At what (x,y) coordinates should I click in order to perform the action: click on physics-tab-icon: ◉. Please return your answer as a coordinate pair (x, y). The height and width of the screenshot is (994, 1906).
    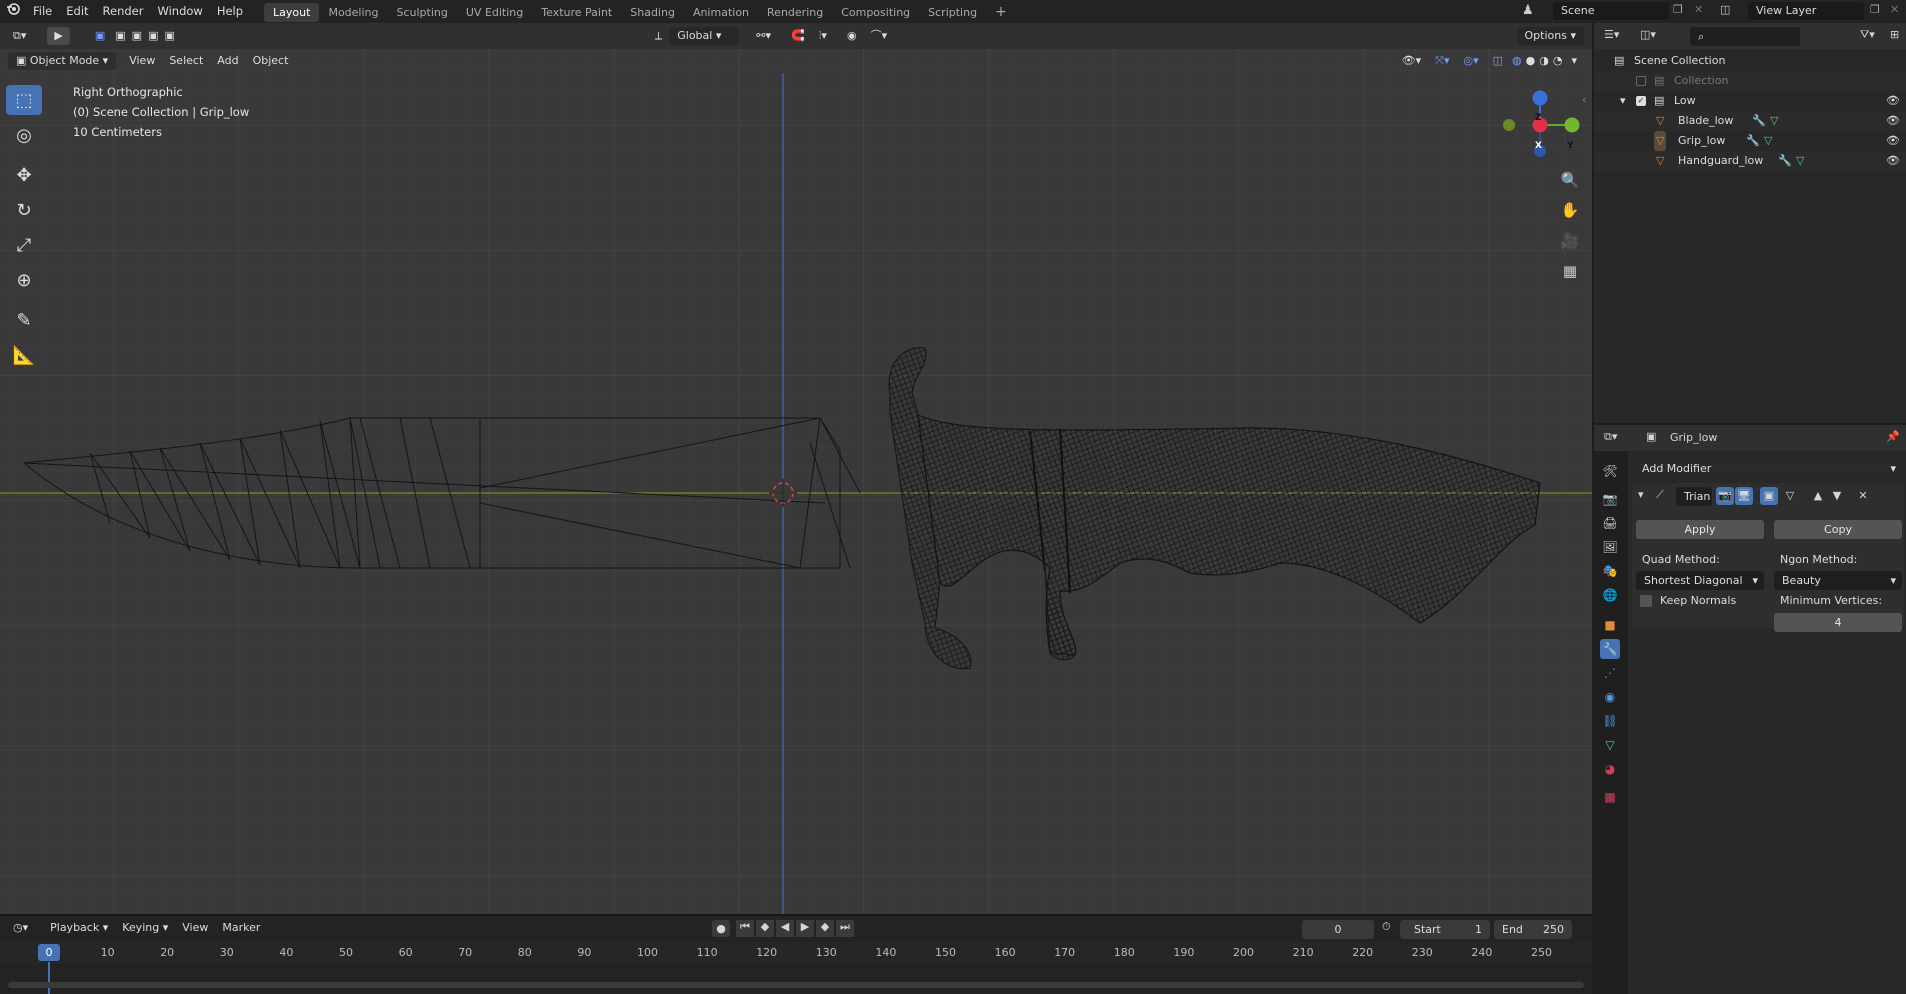
    Looking at the image, I should click on (1610, 697).